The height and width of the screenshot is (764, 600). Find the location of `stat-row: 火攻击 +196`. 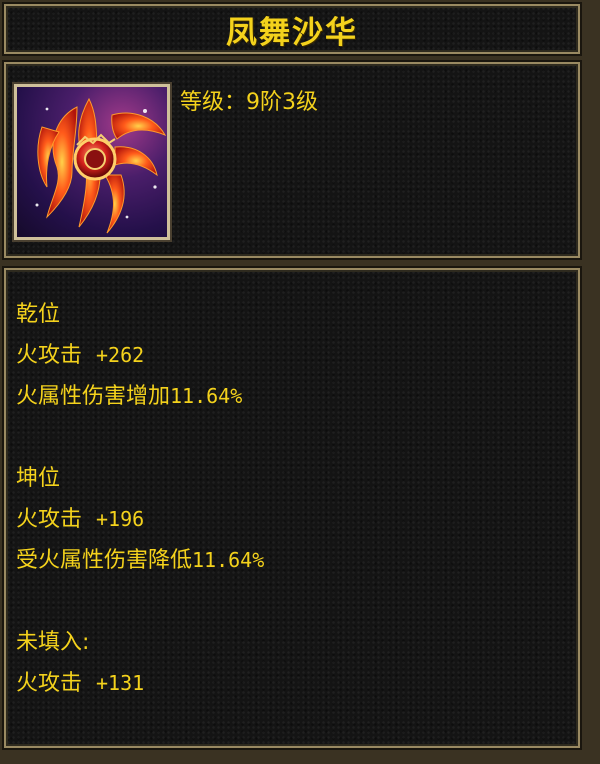

stat-row: 火攻击 +196 is located at coordinates (291, 519).